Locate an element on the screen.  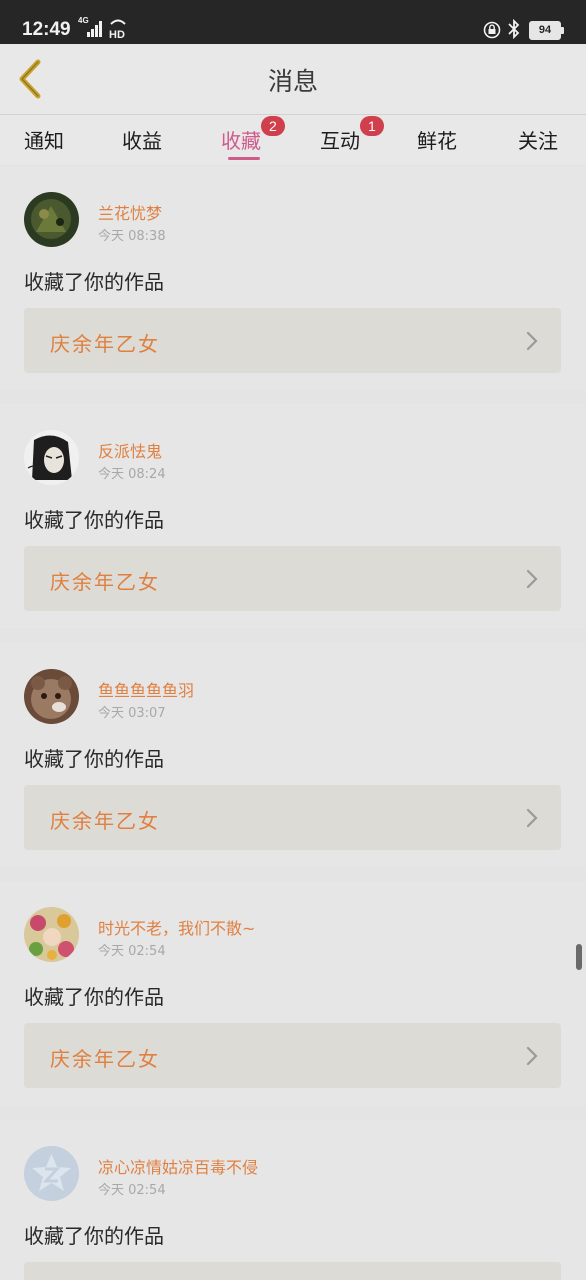
hd-label: HD is located at coordinates (117, 34).